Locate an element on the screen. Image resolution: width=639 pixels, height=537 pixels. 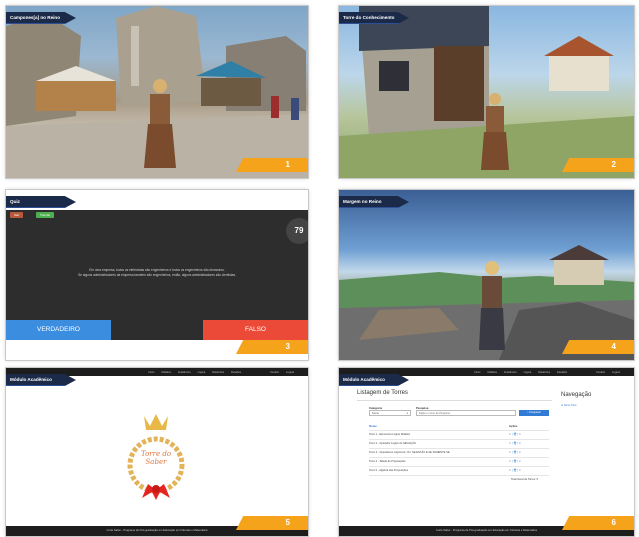
row-name: Torre 2 - Operador Lógico de NEGAÇÃO is located at coordinates (392, 443).